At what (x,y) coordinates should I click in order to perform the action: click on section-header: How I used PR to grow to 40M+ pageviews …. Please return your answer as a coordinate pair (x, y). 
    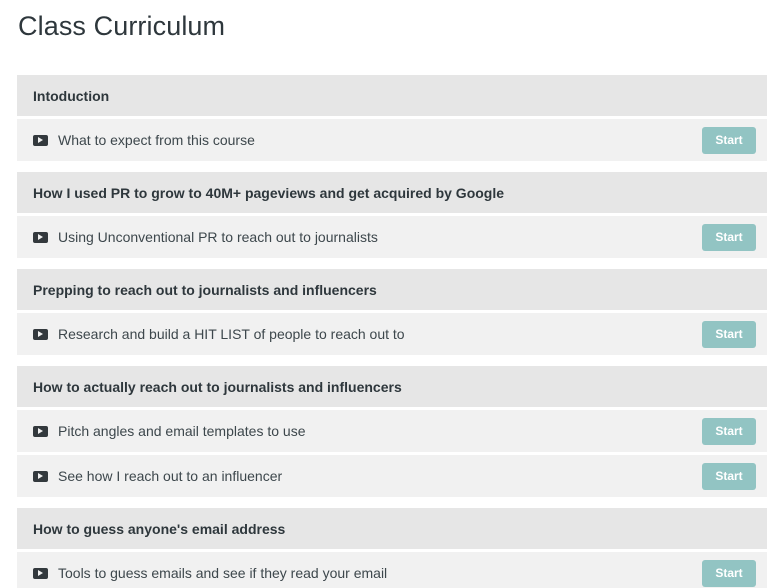
    Looking at the image, I should click on (392, 192).